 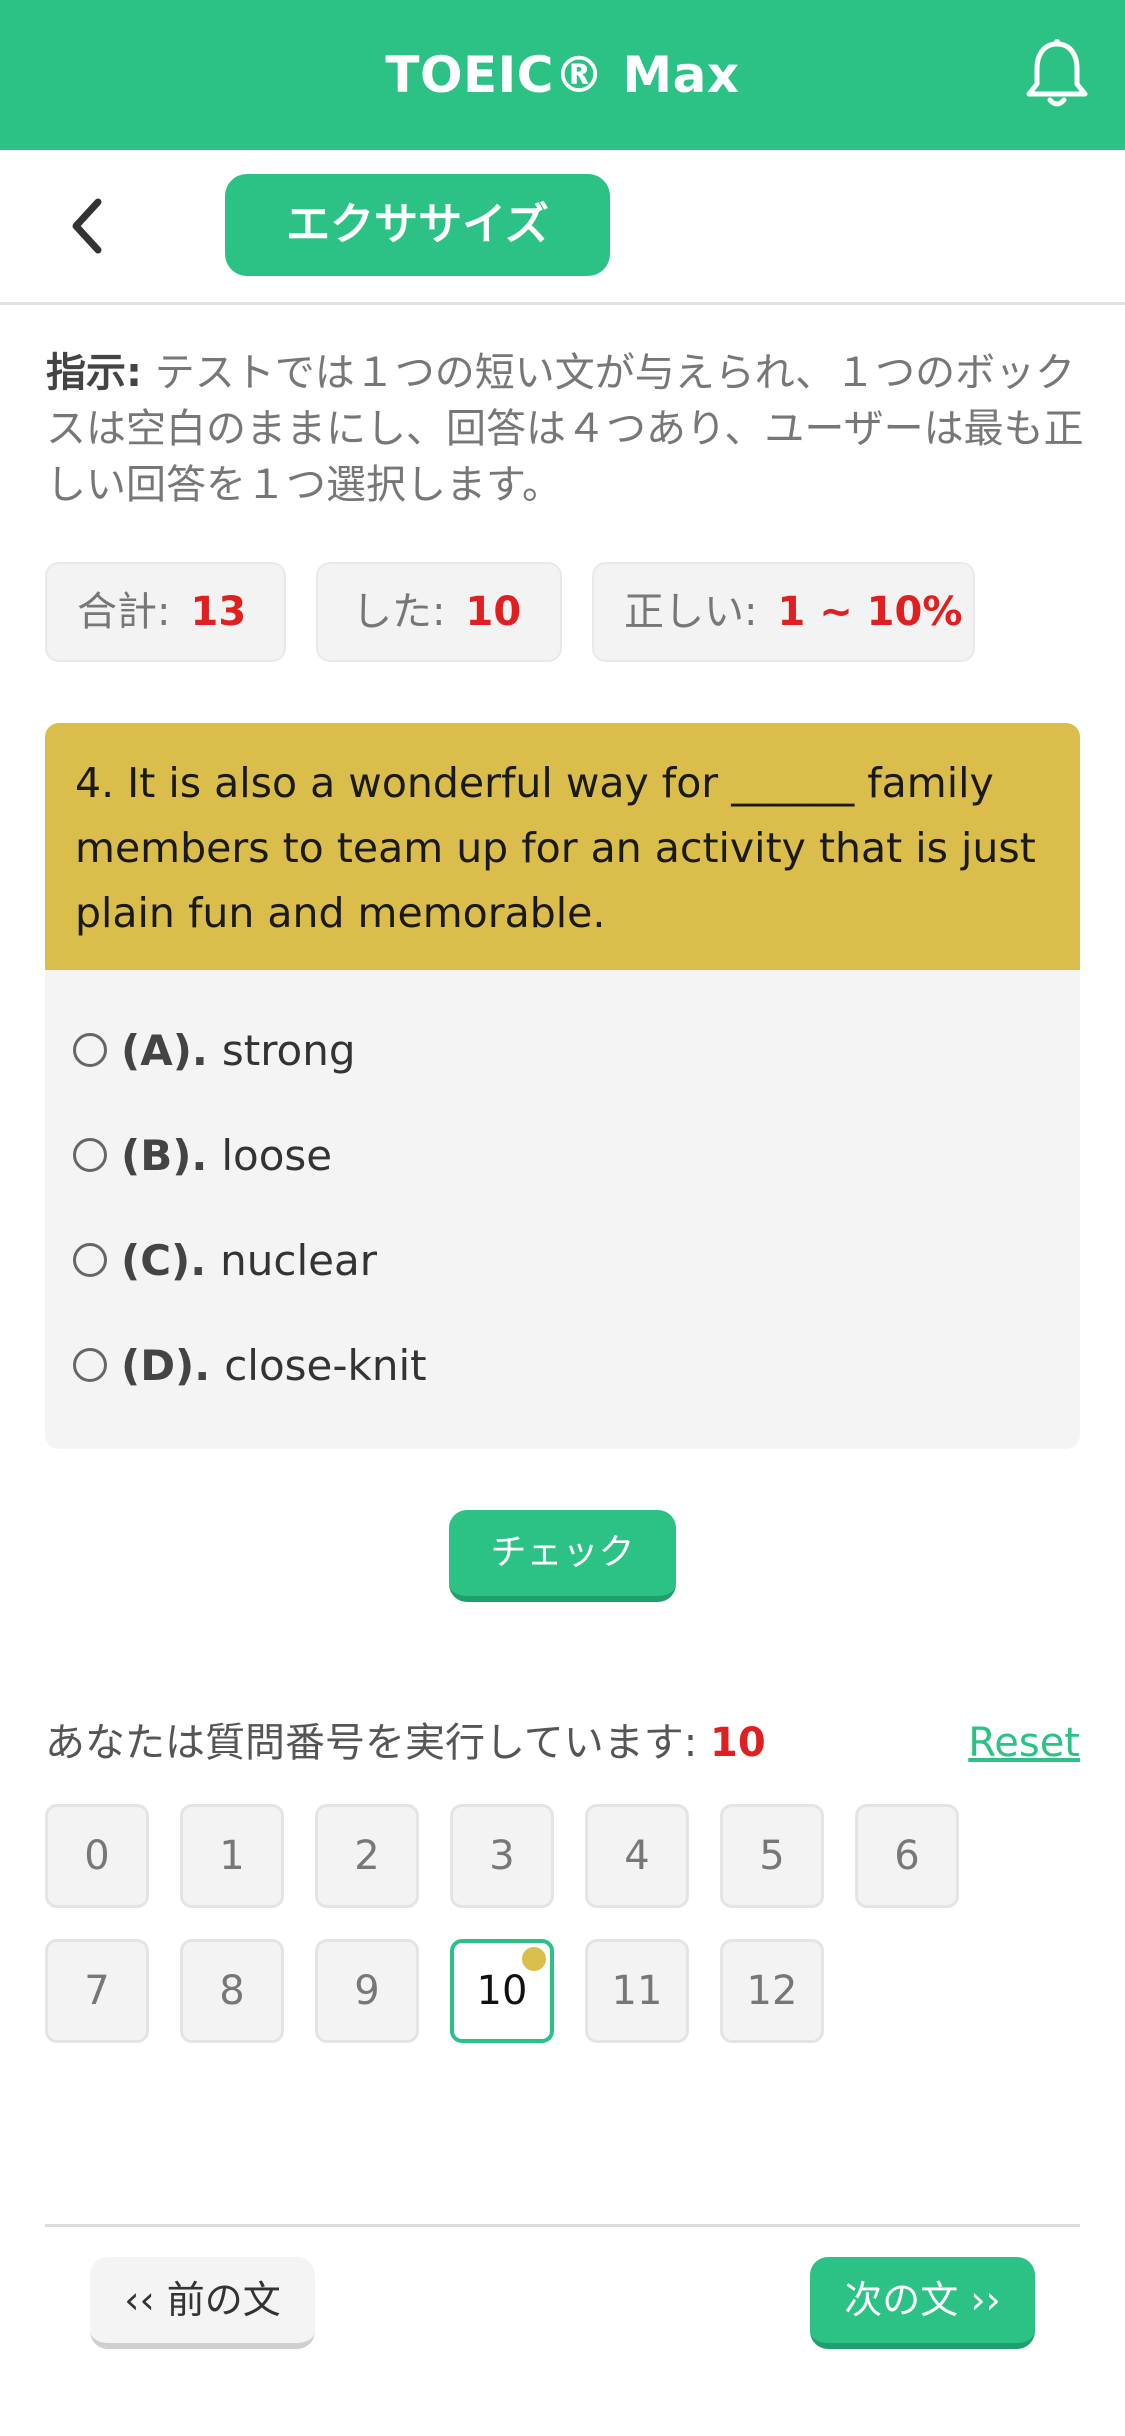 I want to click on question-number-button: 11, so click(x=637, y=1991).